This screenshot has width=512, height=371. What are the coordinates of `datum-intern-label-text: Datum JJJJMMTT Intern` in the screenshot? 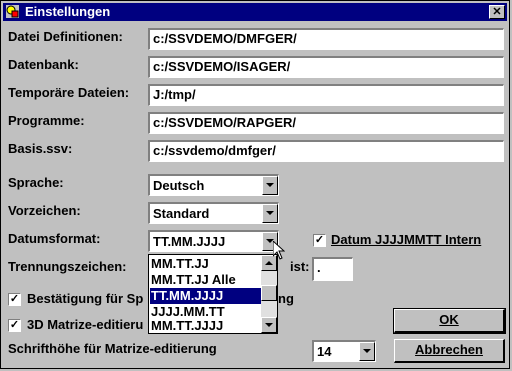 It's located at (406, 239).